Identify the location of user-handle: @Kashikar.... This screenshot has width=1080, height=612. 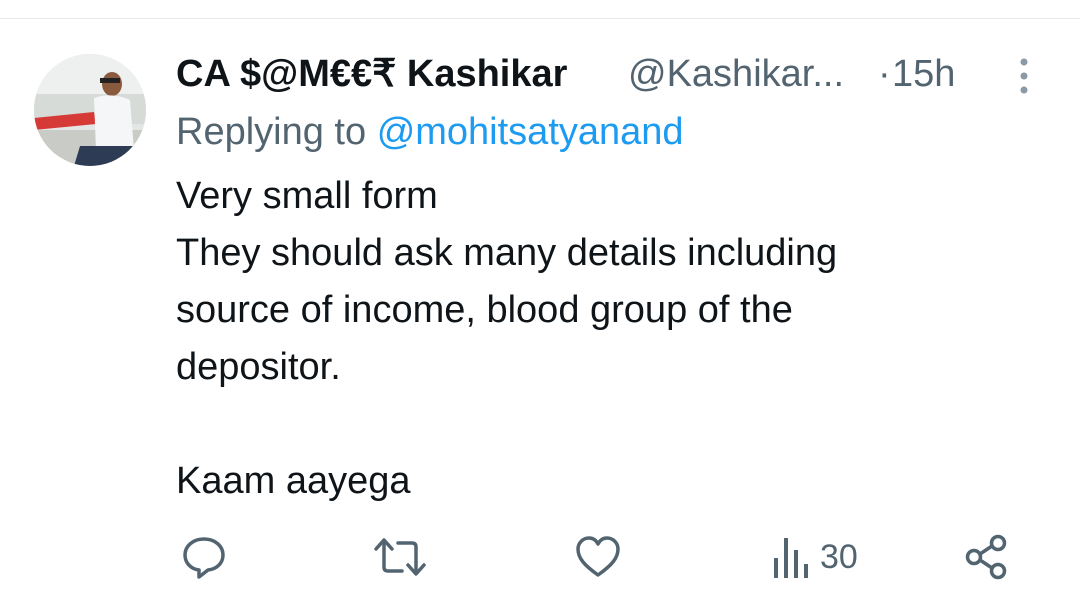
(736, 74).